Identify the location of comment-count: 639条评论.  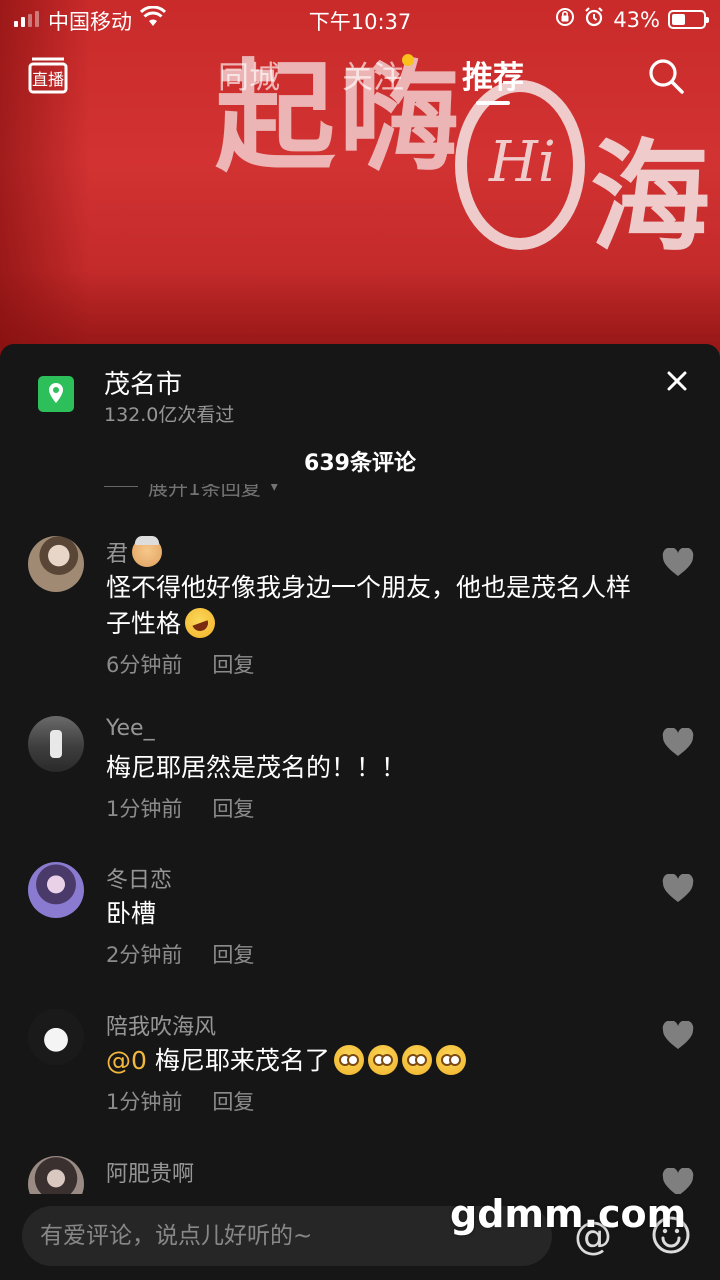
(360, 463).